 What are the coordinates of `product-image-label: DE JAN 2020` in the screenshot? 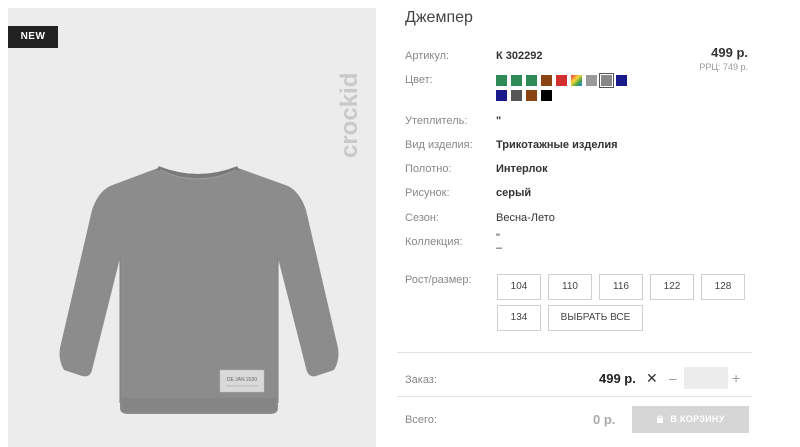 It's located at (242, 380).